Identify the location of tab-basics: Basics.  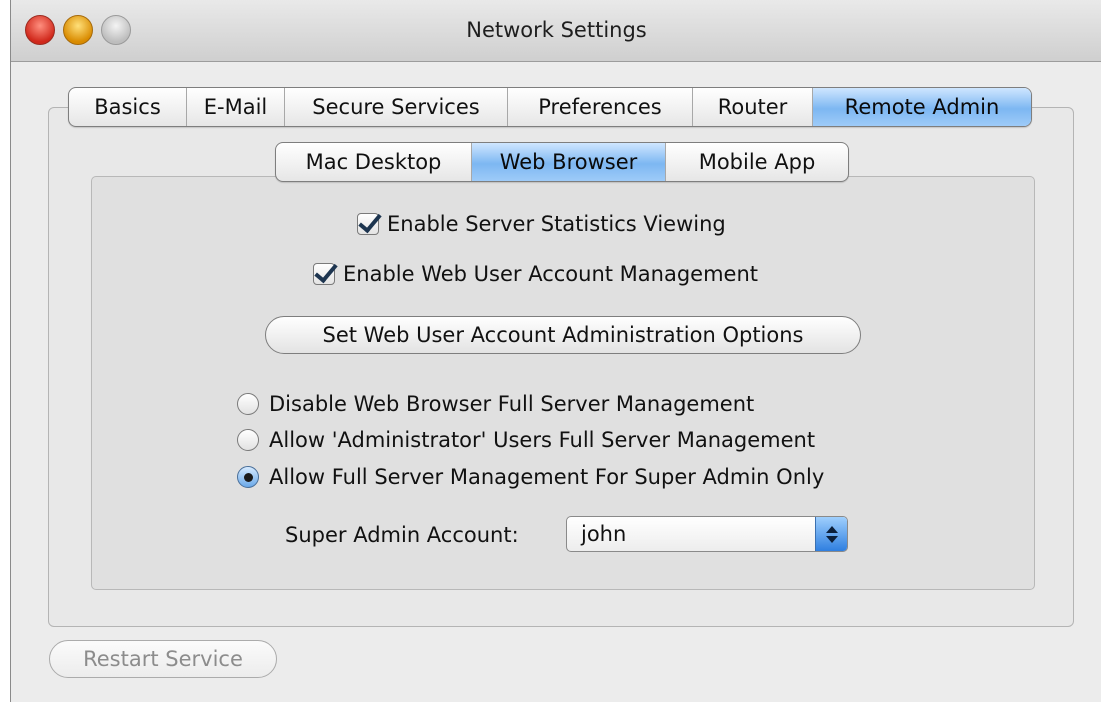
(128, 107).